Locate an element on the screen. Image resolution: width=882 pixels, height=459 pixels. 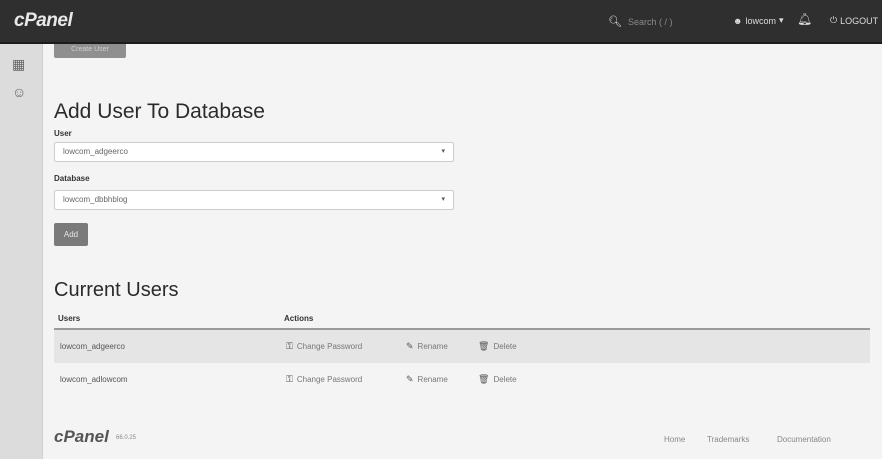
logout-label: LOGOUT is located at coordinates (859, 20).